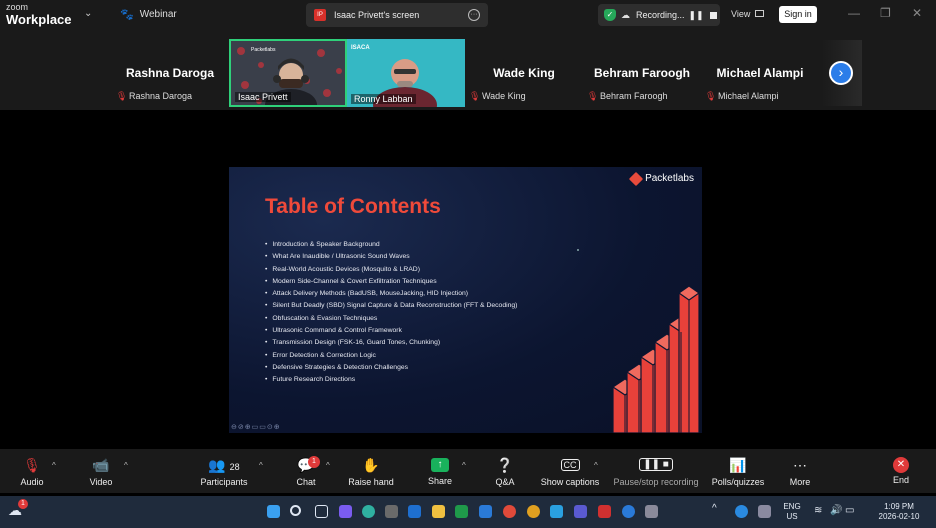 The height and width of the screenshot is (528, 936). I want to click on polls-quizzes-button: 📊 Polls/quizzes, so click(738, 471).